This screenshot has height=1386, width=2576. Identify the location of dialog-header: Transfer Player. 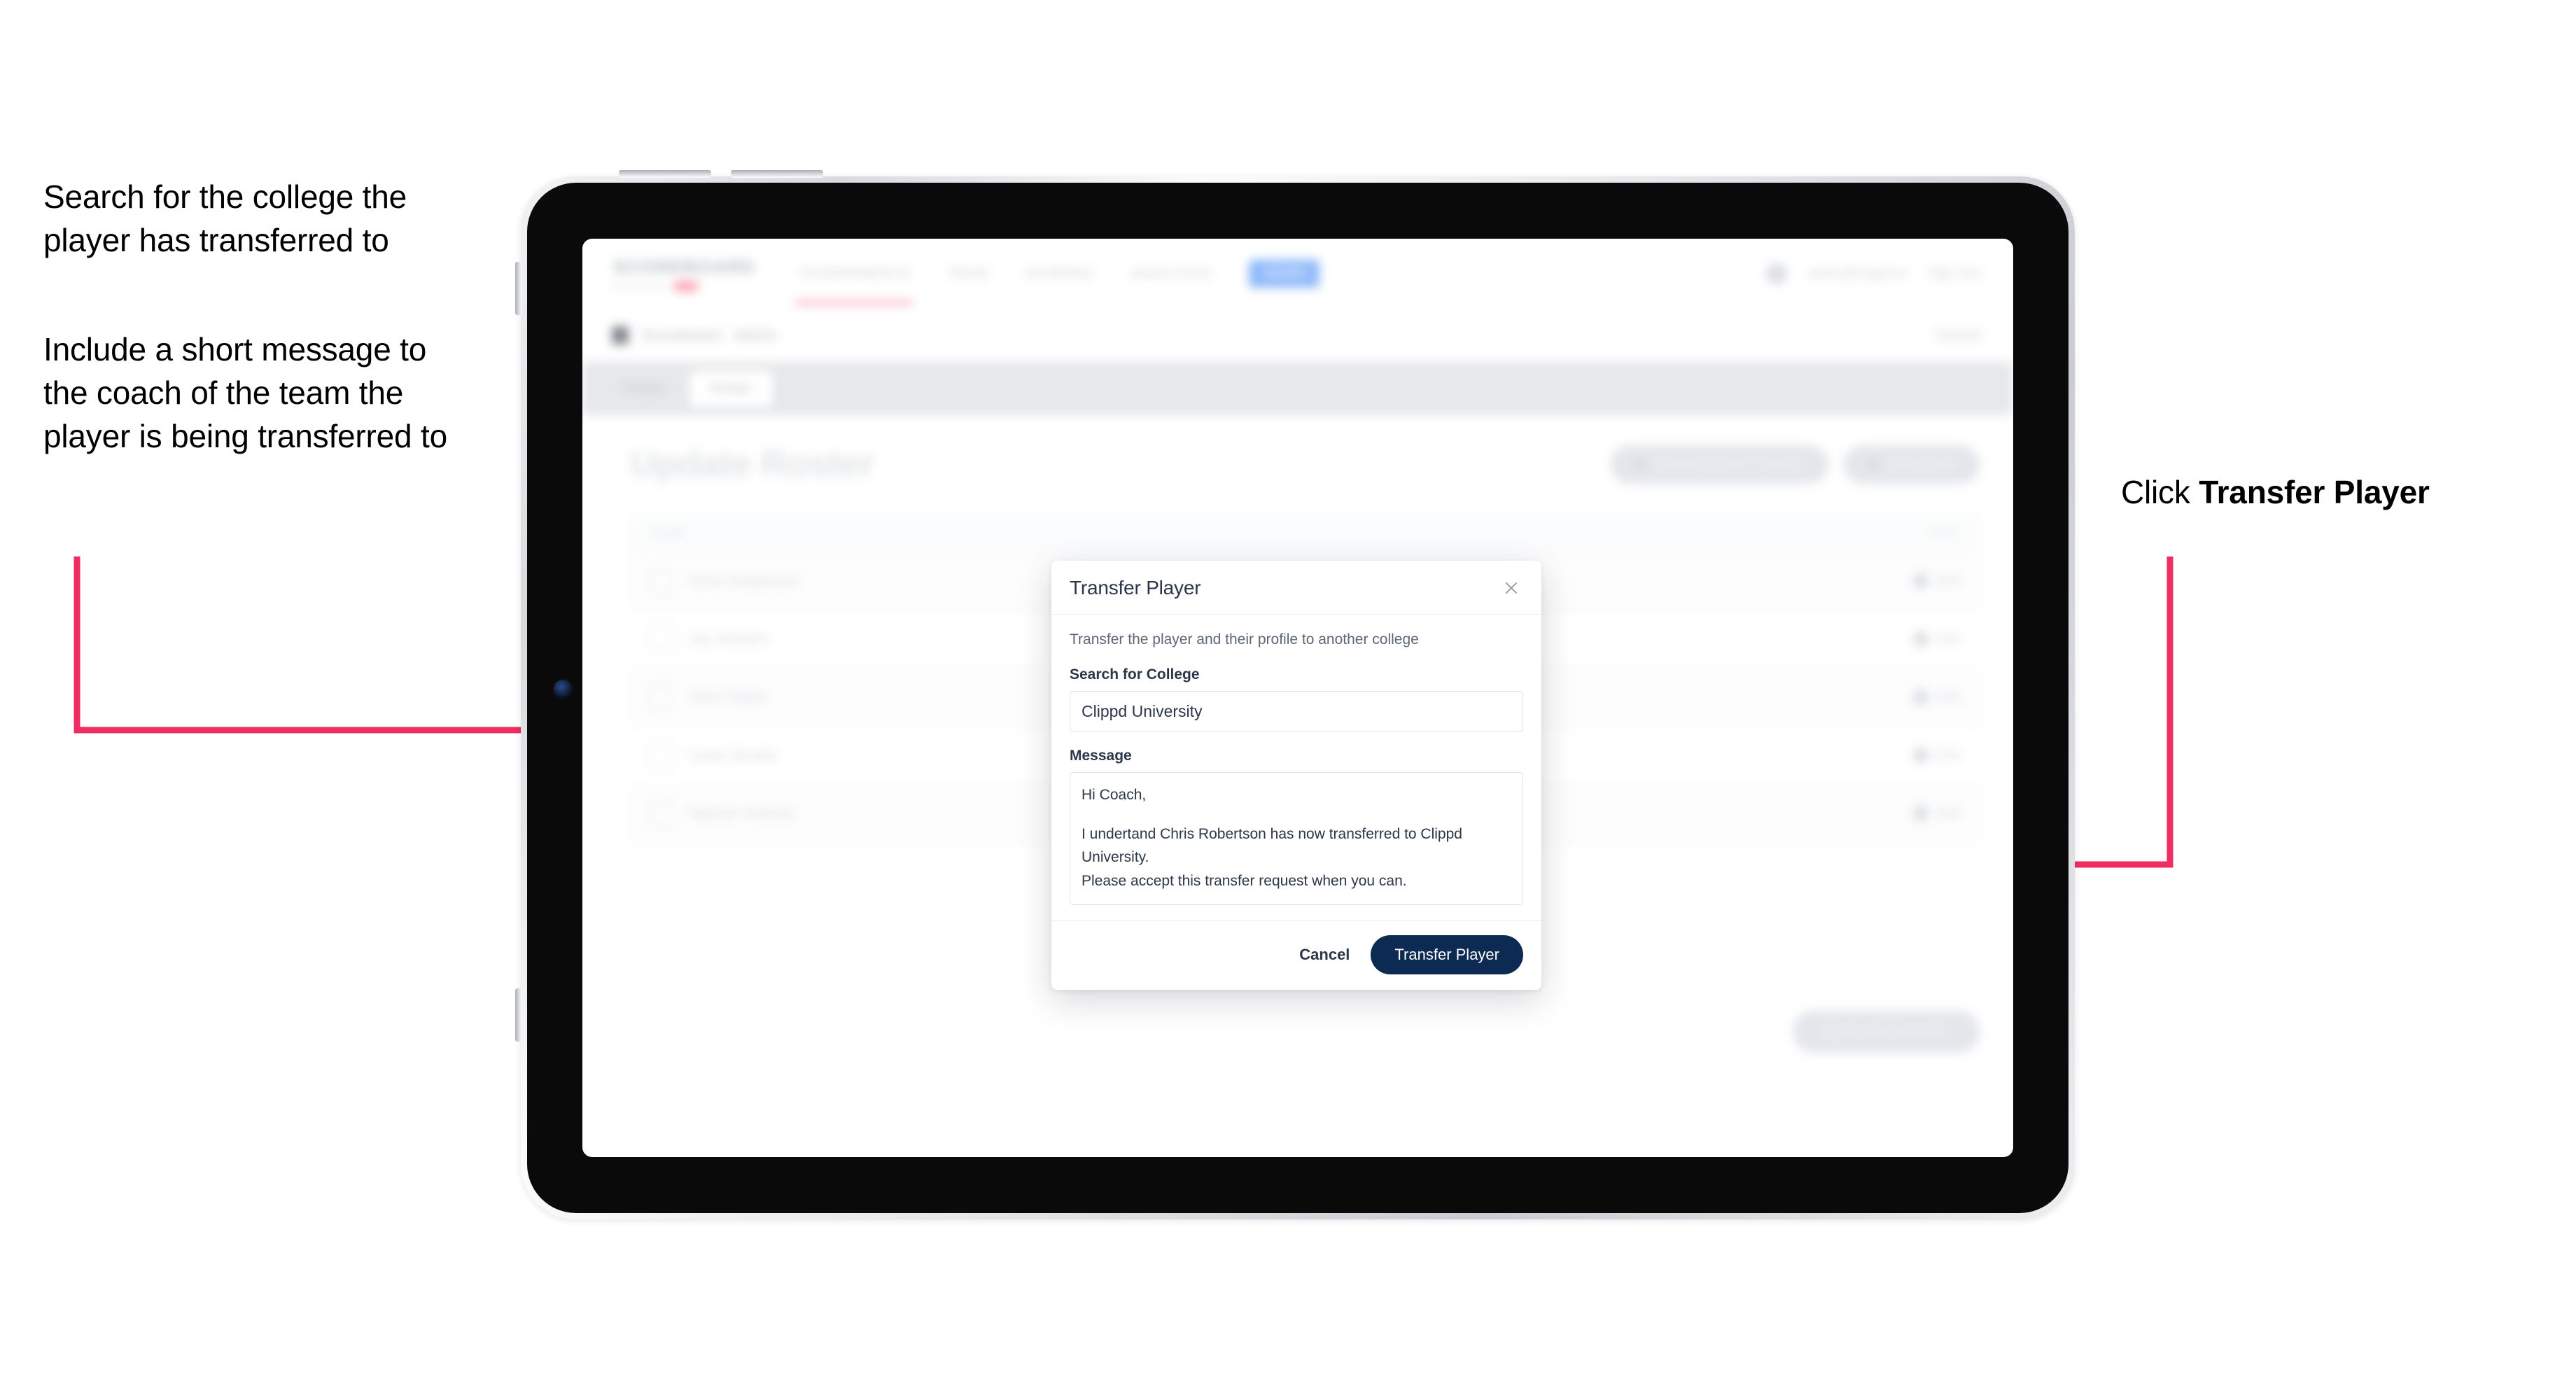
(1296, 588).